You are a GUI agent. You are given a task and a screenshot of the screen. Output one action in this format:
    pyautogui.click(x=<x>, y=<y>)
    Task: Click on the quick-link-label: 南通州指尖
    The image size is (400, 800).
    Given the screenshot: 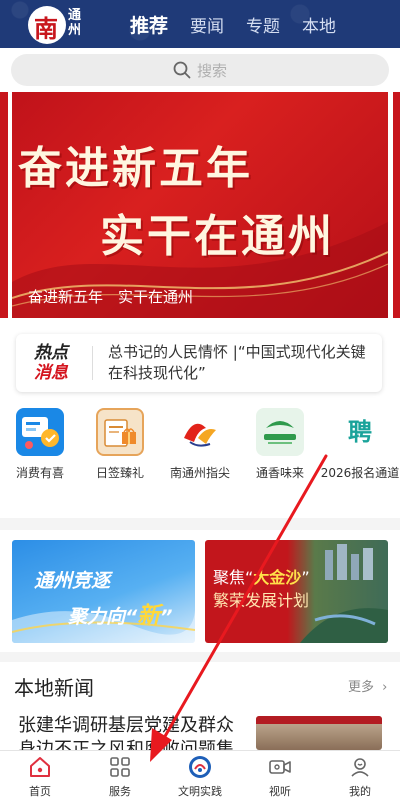 What is the action you would take?
    pyautogui.click(x=199, y=473)
    